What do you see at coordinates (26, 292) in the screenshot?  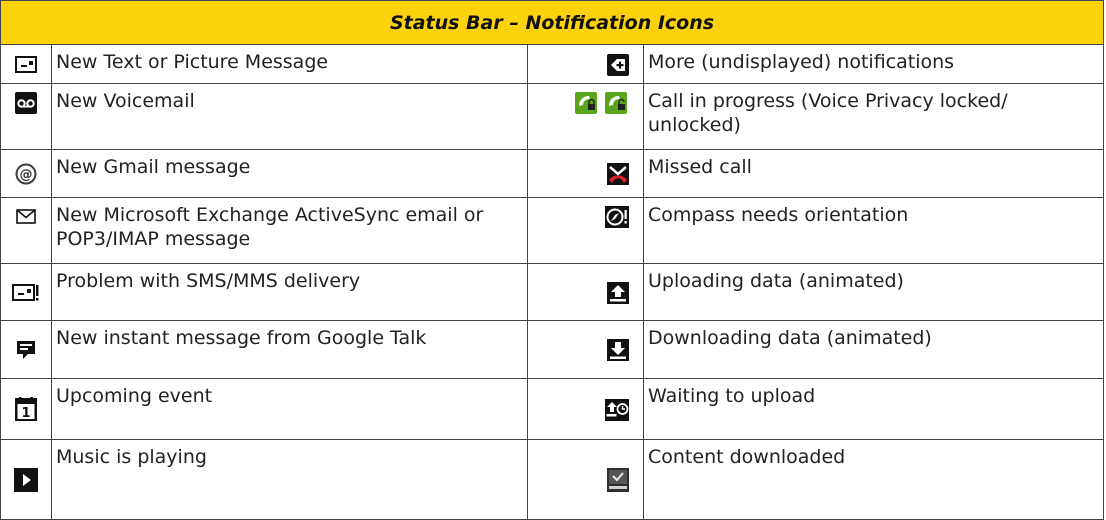 I see `sms-problem-icon` at bounding box center [26, 292].